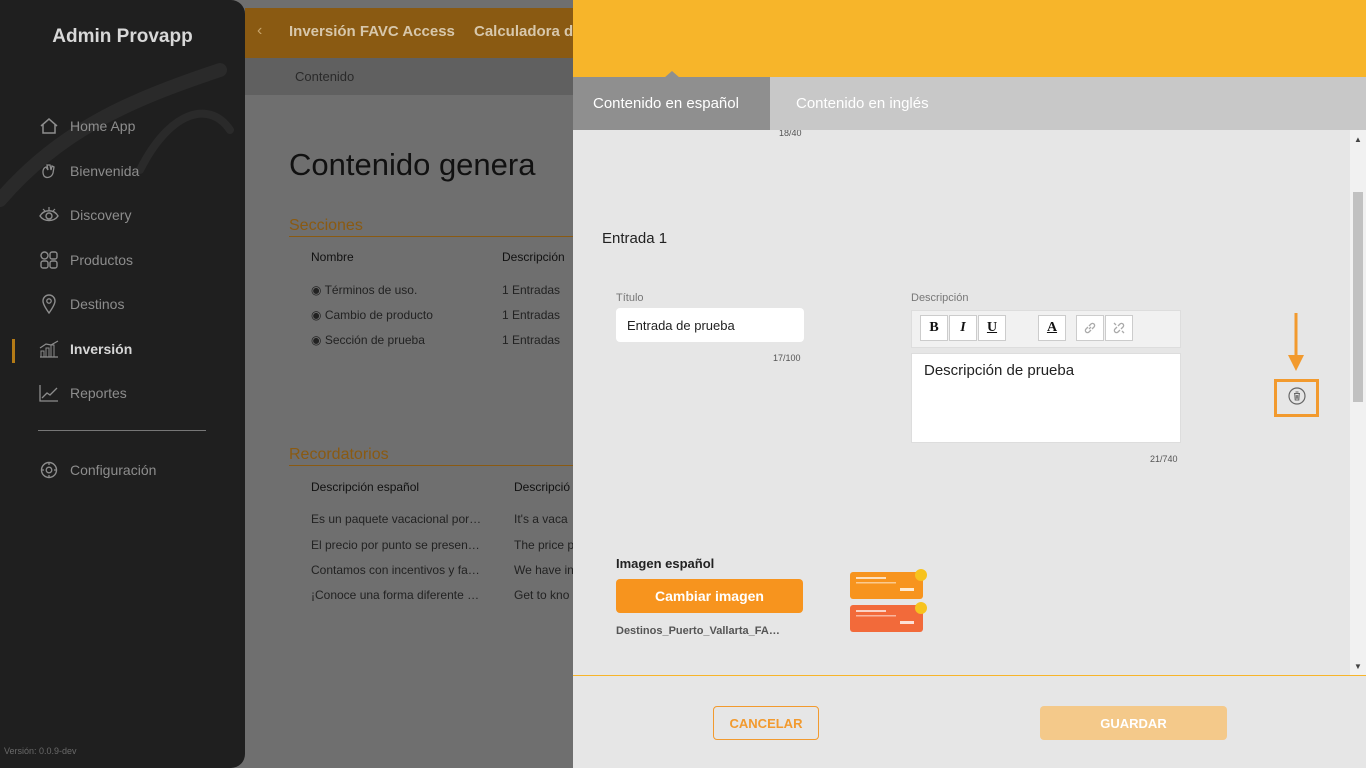 The image size is (1366, 768). What do you see at coordinates (862, 103) in the screenshot?
I see `tab-contenido-ingles: Contenido en inglés` at bounding box center [862, 103].